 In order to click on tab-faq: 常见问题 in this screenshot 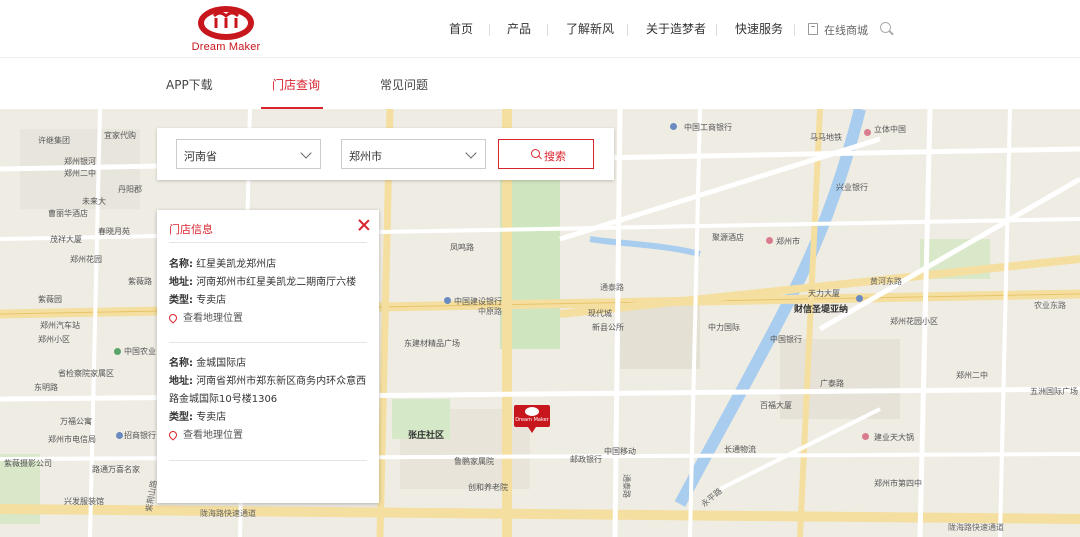, I will do `click(404, 84)`.